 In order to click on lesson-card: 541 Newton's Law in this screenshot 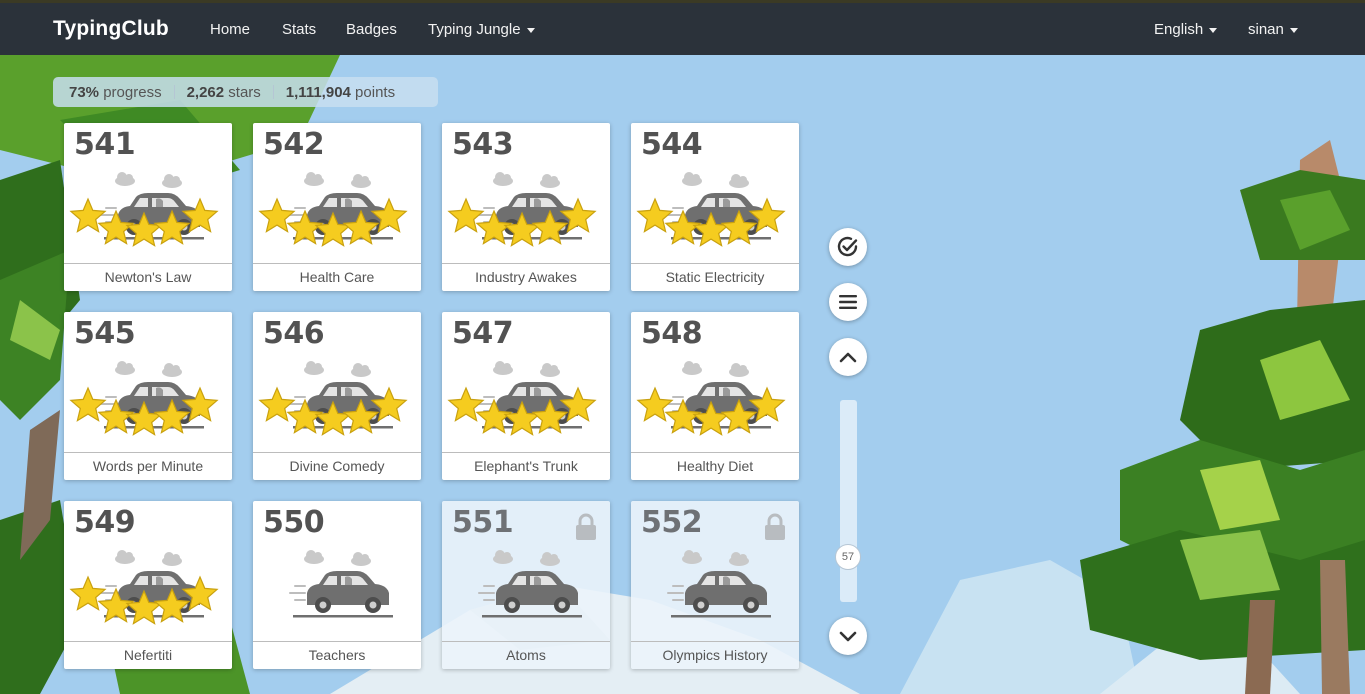, I will do `click(148, 207)`.